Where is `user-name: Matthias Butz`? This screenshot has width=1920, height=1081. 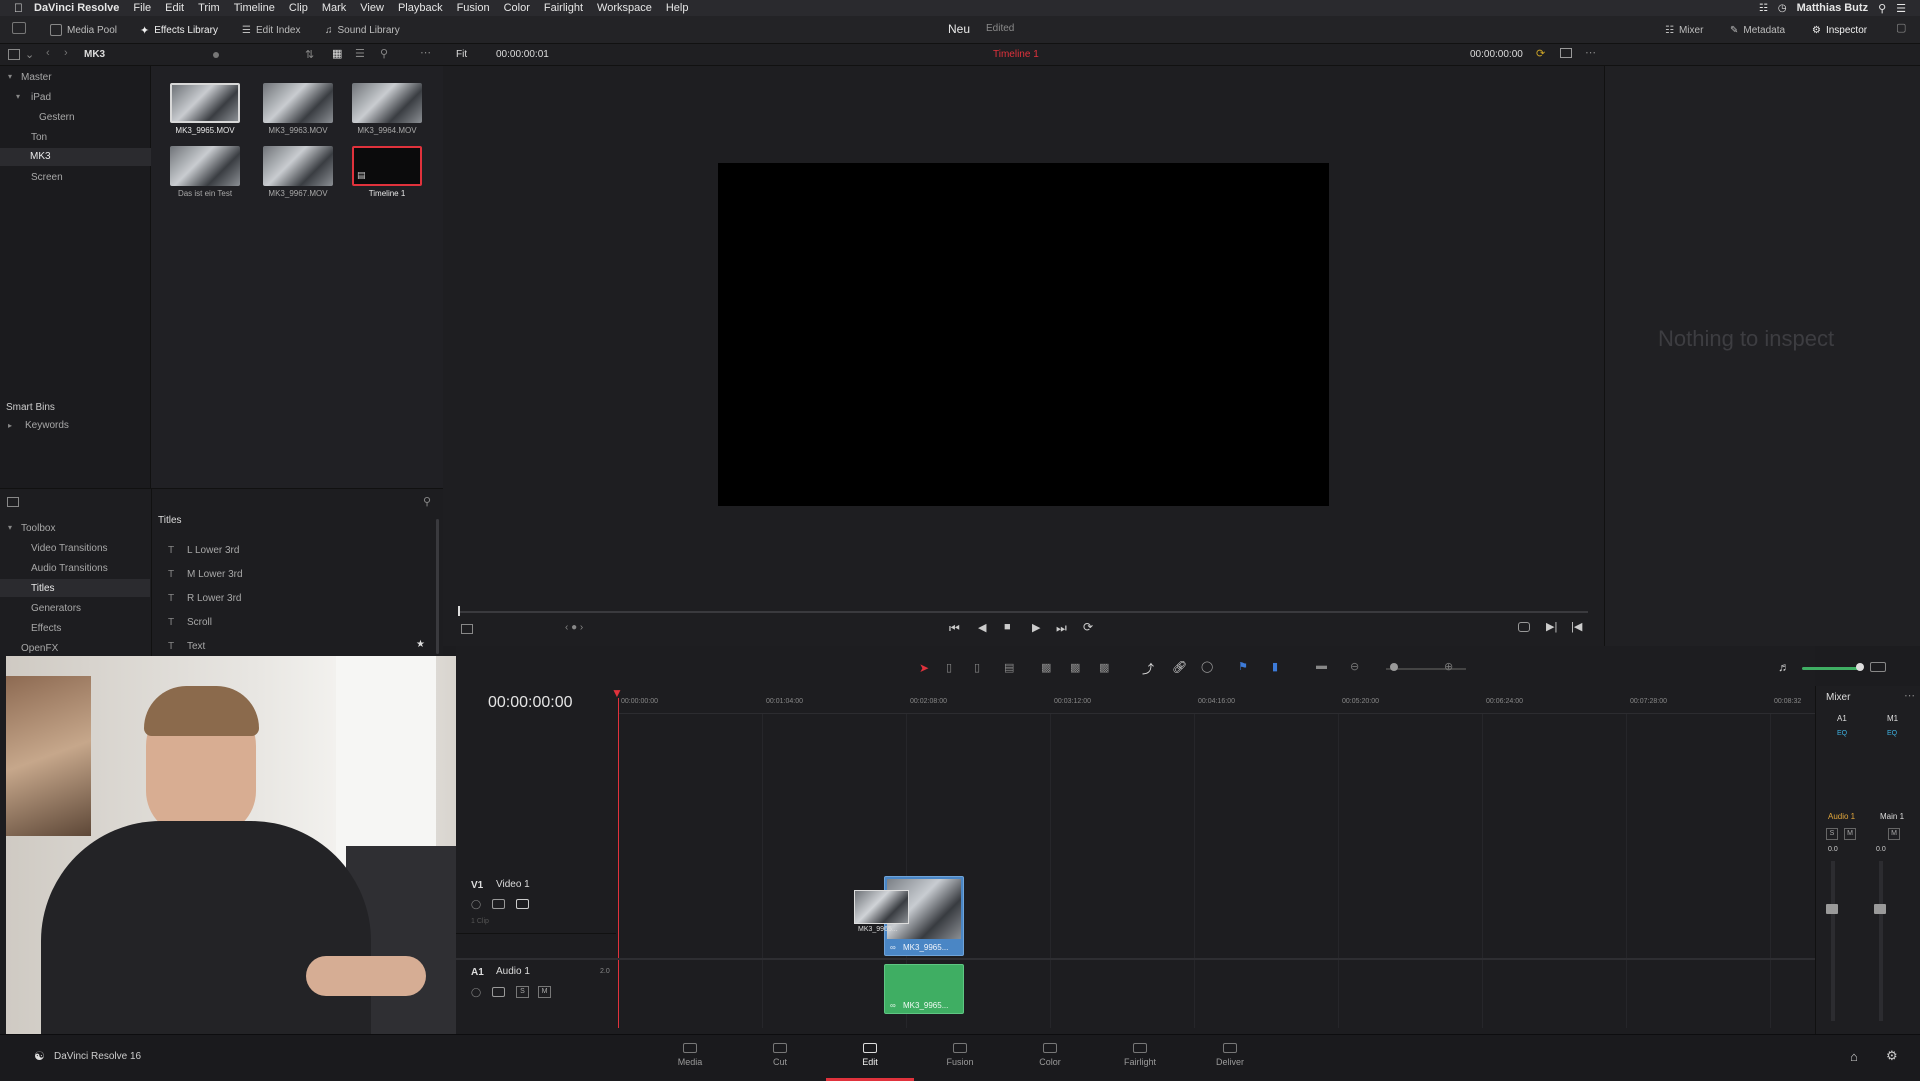
user-name: Matthias Butz is located at coordinates (1833, 8).